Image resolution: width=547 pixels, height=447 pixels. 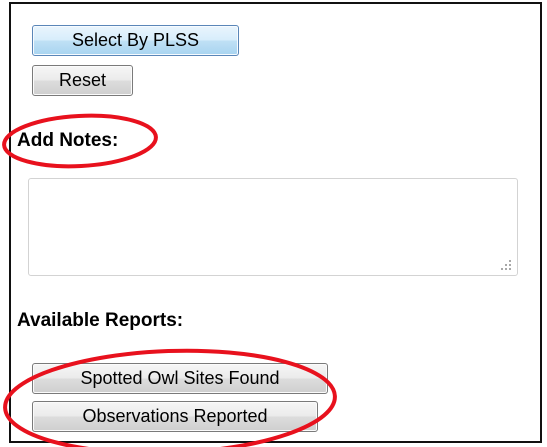 What do you see at coordinates (135, 40) in the screenshot?
I see `select-by-plss-button: Select By PLSS` at bounding box center [135, 40].